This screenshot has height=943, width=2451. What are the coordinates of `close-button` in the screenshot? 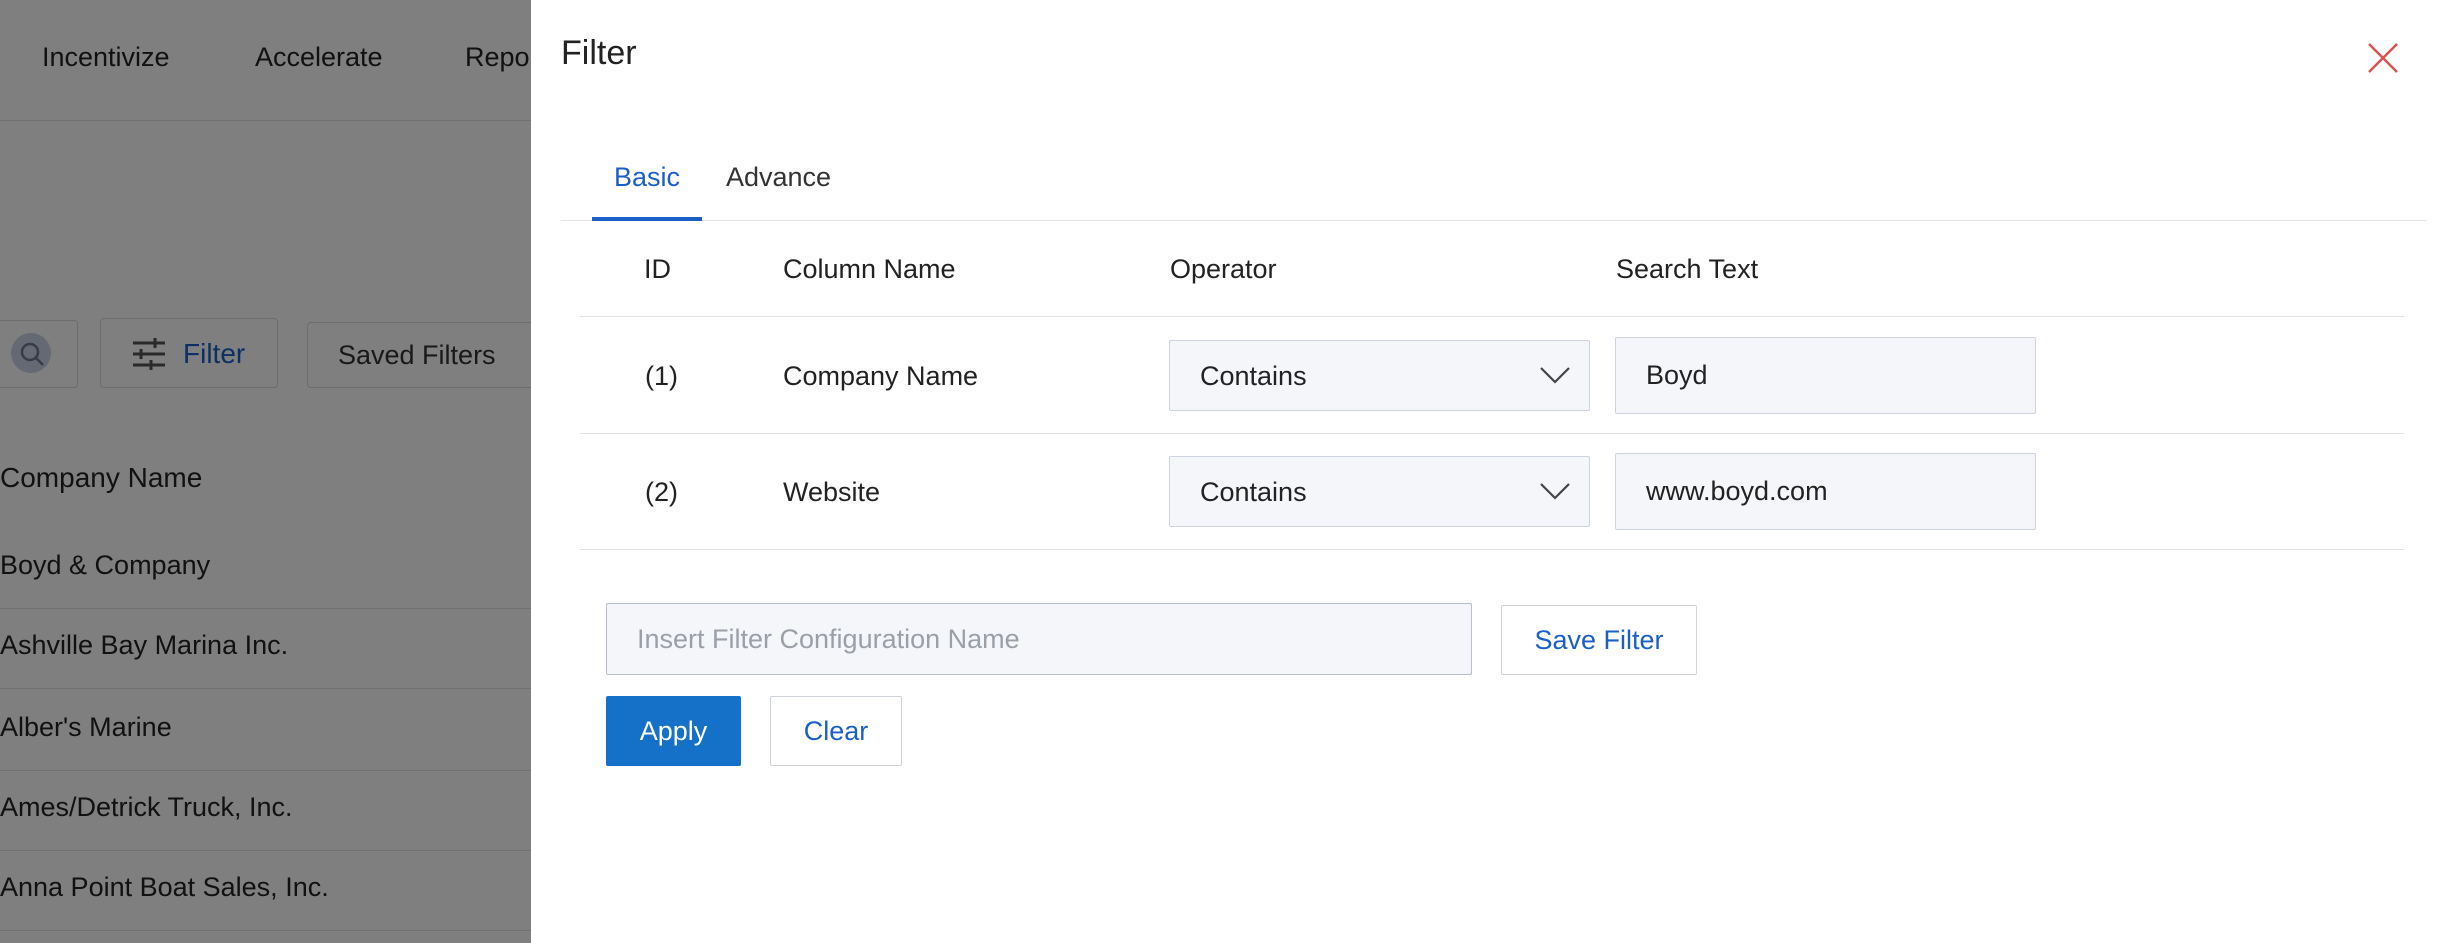 It's located at (2383, 58).